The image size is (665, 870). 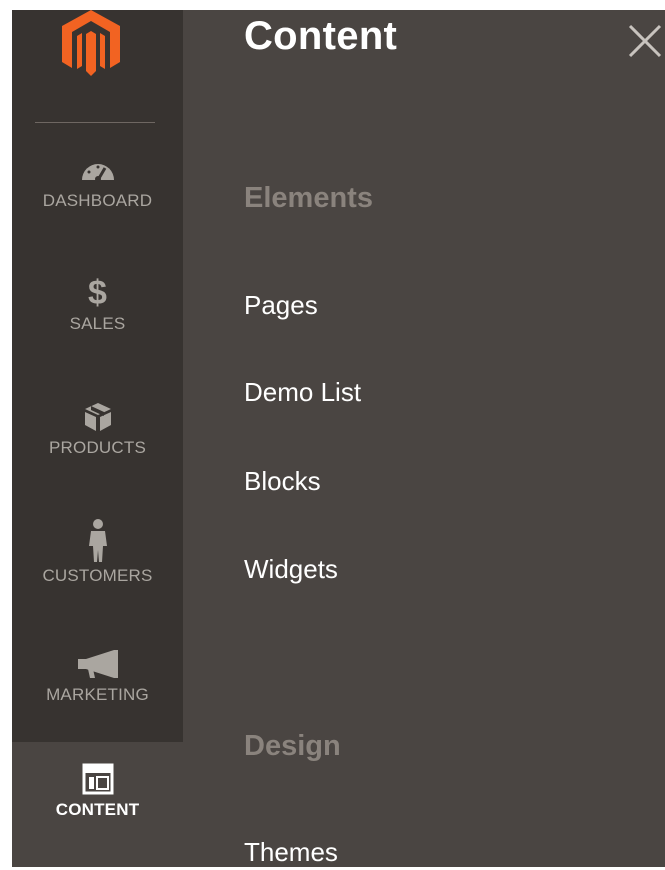 I want to click on sidebar-item-label: DASHBOARD, so click(x=97, y=200).